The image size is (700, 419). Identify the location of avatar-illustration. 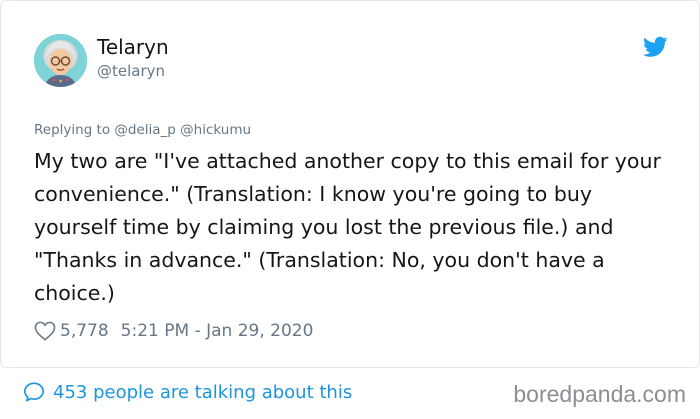
(60, 60).